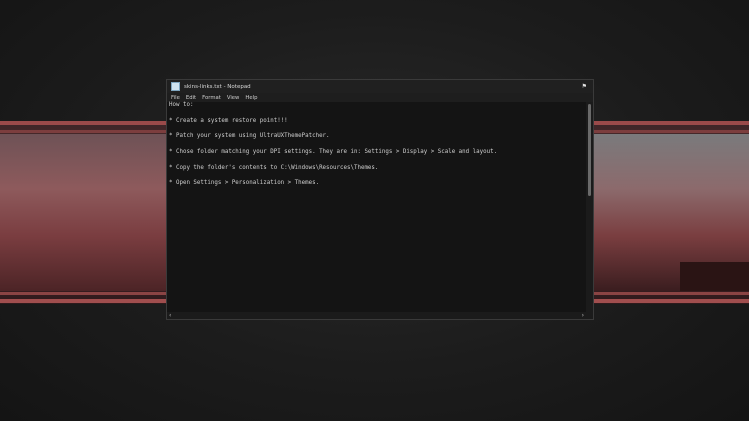 The height and width of the screenshot is (421, 749). Describe the element at coordinates (380, 86) in the screenshot. I see `title-bar: skins-links.txt - Notepad ⚑` at that location.